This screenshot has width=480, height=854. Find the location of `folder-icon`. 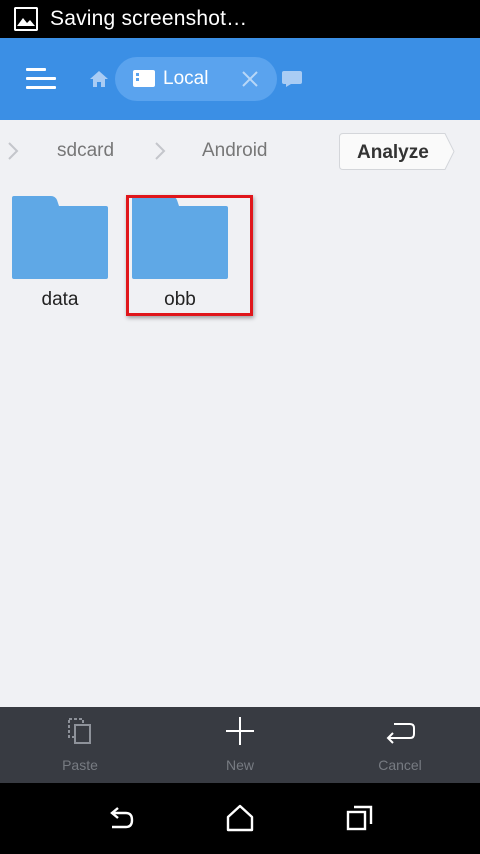

folder-icon is located at coordinates (60, 237).